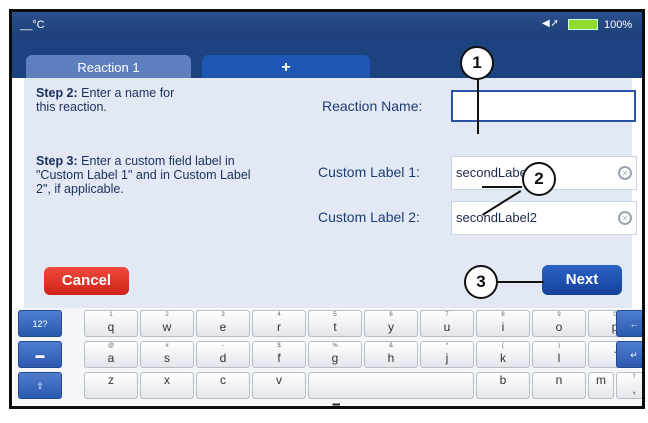 The image size is (648, 423). I want to click on keyboard-handle: ▪▪▪▪, so click(336, 403).